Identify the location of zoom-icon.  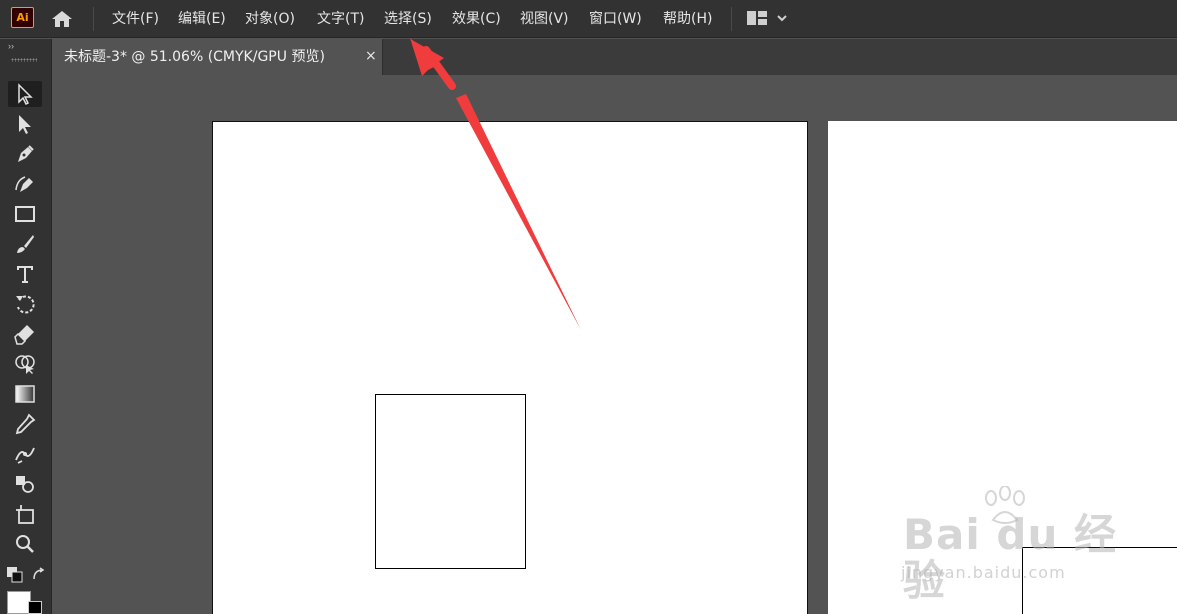
(25, 544).